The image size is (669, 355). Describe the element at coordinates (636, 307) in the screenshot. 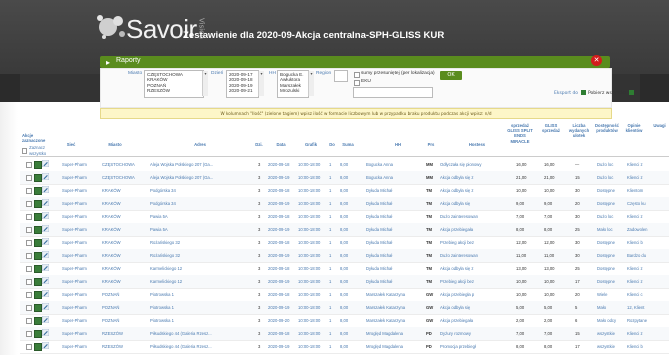

I see `cell-v5: 12, Klient` at that location.